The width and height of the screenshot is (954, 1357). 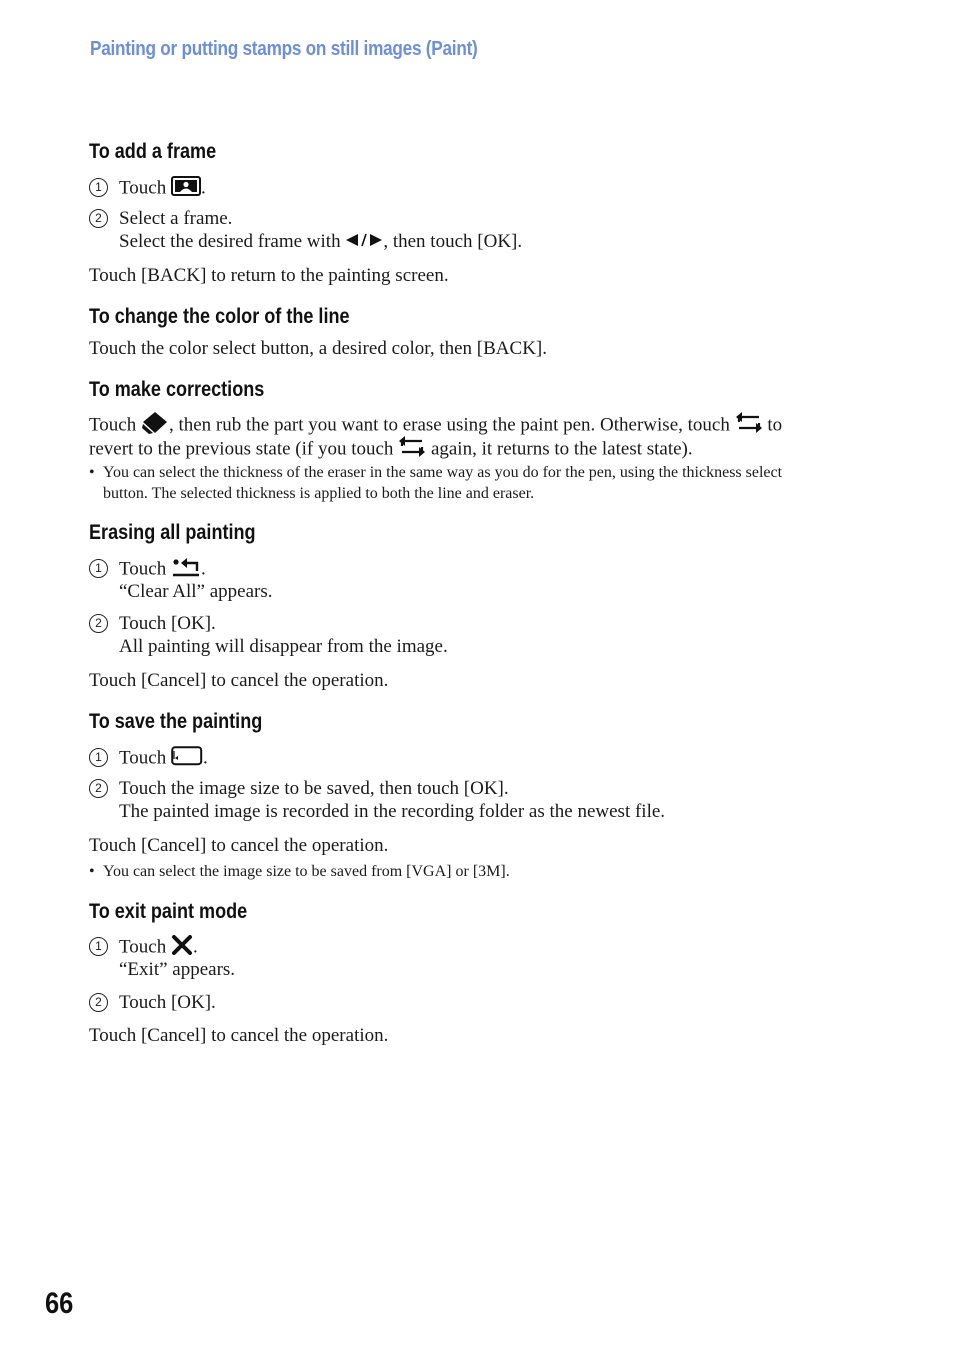 I want to click on save-icon, so click(x=187, y=759).